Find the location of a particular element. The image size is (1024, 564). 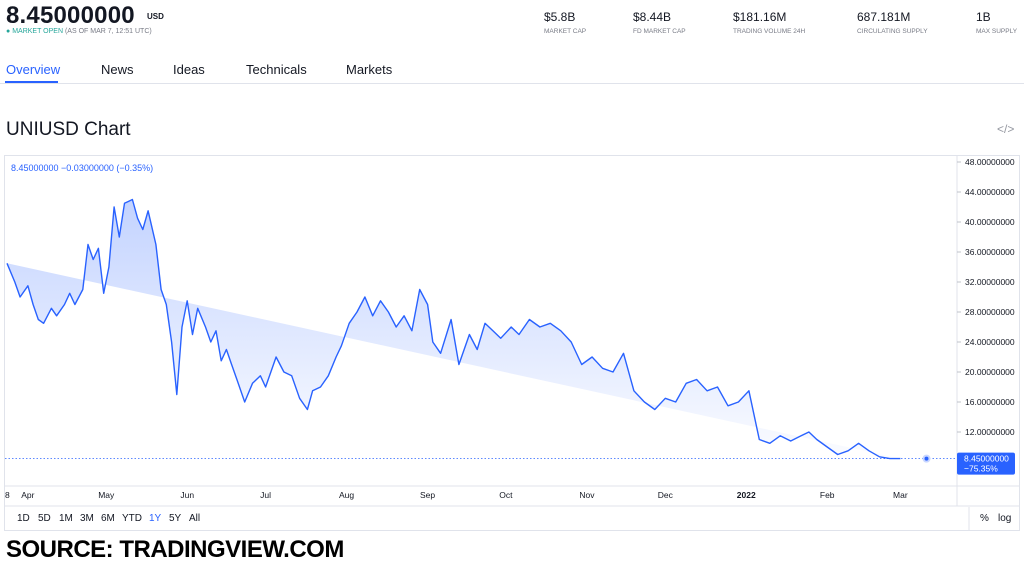

y-tick-label: 32.00000000 is located at coordinates (990, 282).